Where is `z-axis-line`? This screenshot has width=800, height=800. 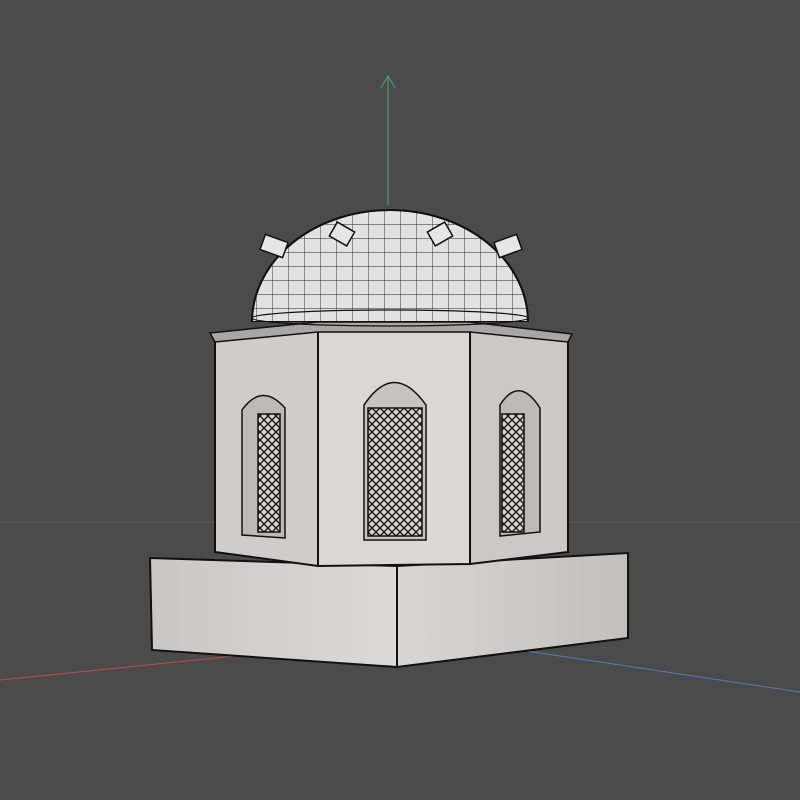 z-axis-line is located at coordinates (659, 671).